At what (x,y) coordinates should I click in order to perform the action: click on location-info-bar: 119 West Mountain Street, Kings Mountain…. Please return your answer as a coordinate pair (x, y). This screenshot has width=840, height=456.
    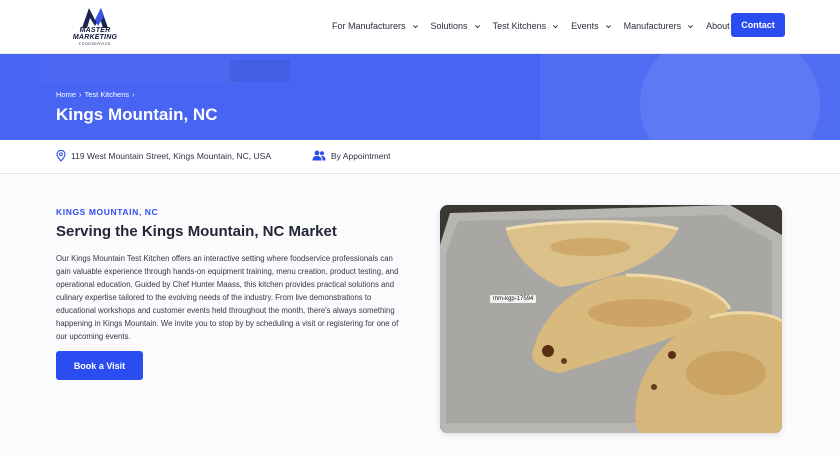
    Looking at the image, I should click on (420, 157).